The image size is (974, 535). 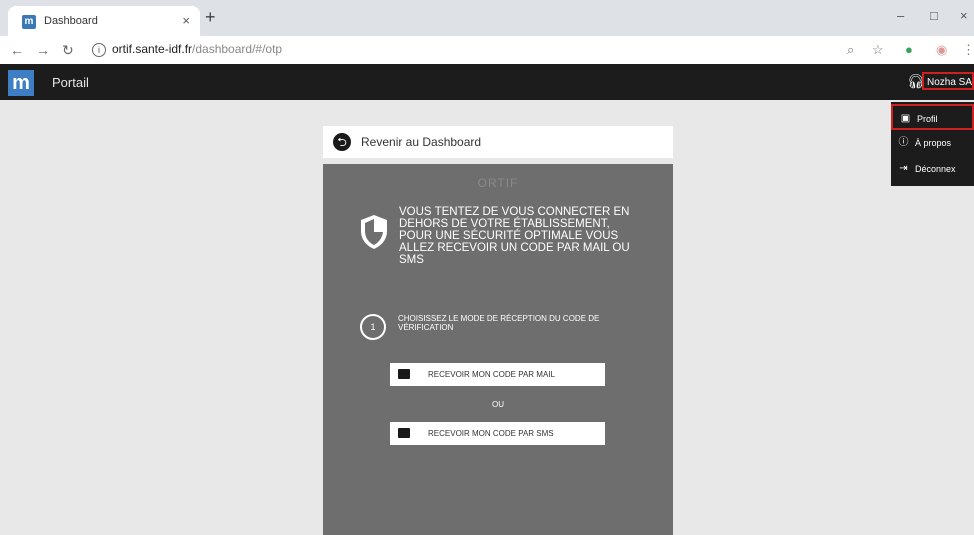 I want to click on forward-nav-icon: →, so click(x=43, y=50).